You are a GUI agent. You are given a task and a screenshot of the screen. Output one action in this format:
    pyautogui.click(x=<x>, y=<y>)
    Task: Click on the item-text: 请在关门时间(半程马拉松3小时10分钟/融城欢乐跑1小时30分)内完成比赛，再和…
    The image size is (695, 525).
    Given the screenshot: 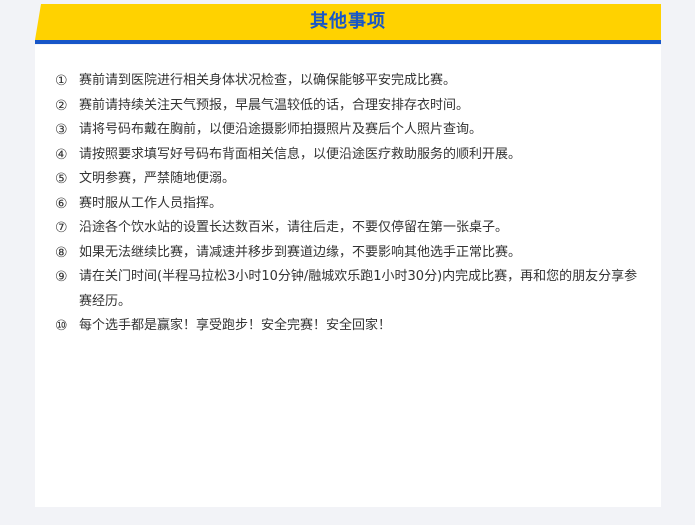 What is the action you would take?
    pyautogui.click(x=358, y=289)
    